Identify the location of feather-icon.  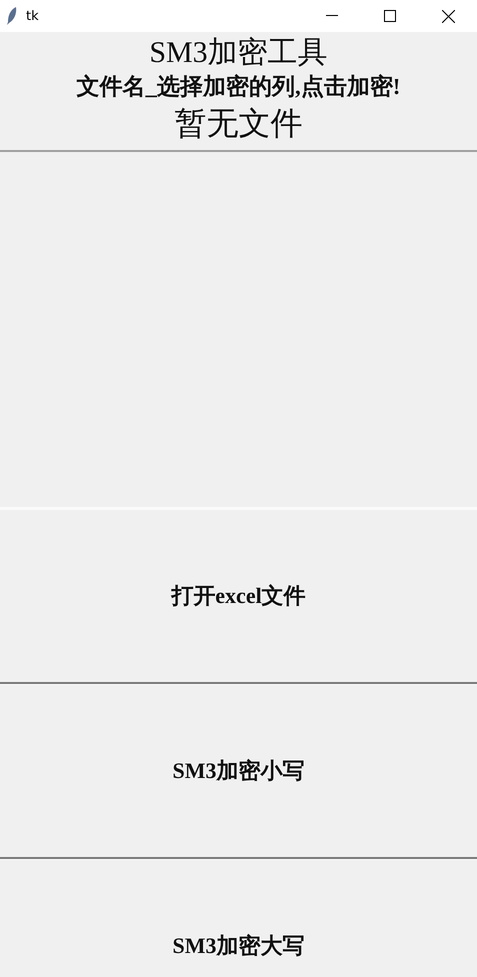
(12, 16).